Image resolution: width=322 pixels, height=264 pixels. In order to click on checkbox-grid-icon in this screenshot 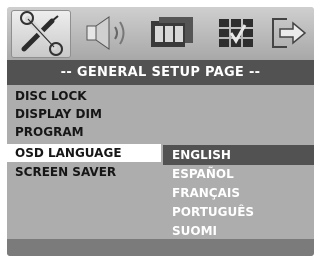, I will do `click(235, 33)`.